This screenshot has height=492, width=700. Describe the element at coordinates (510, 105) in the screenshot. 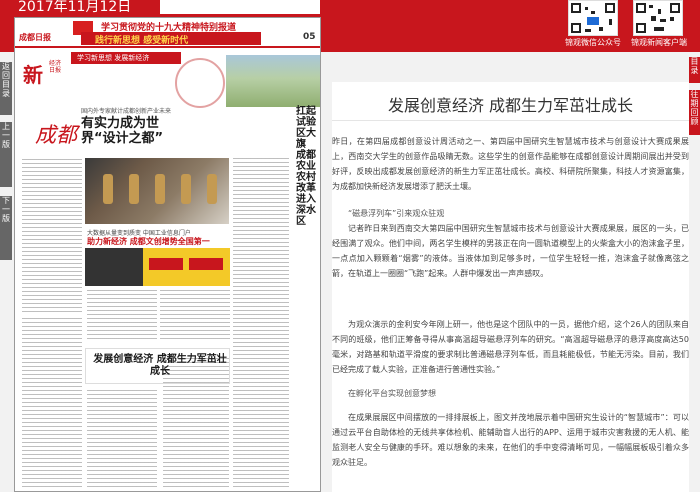

I see `article-title: 发展创意经济 成都生力军茁壮成长` at that location.